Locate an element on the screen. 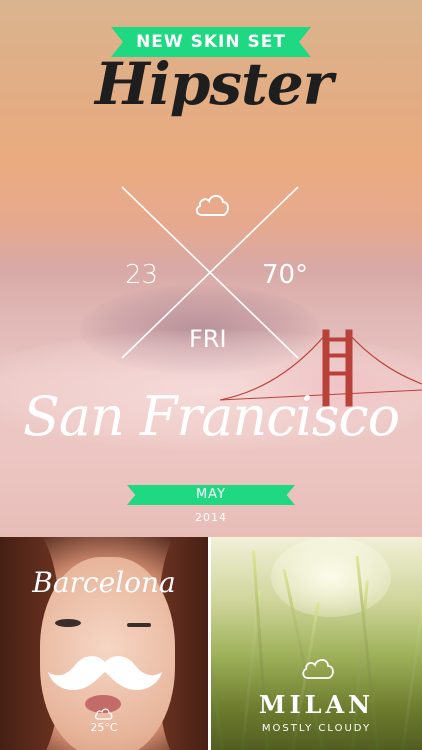 The width and height of the screenshot is (422, 750). year-label: 2014 is located at coordinates (211, 517).